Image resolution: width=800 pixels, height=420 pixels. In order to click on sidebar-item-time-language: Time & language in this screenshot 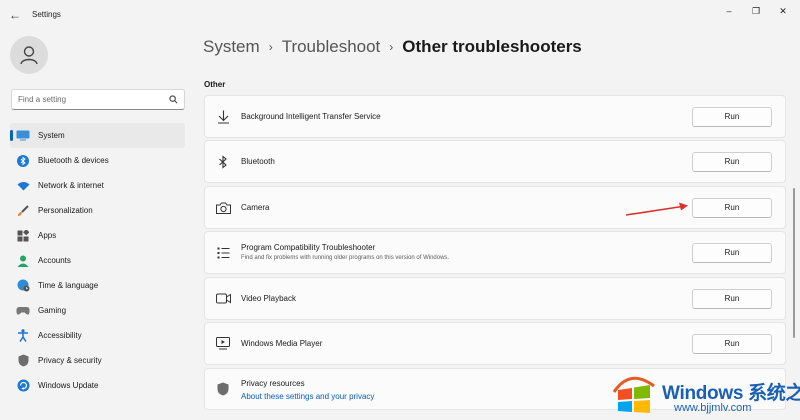, I will do `click(97, 285)`.